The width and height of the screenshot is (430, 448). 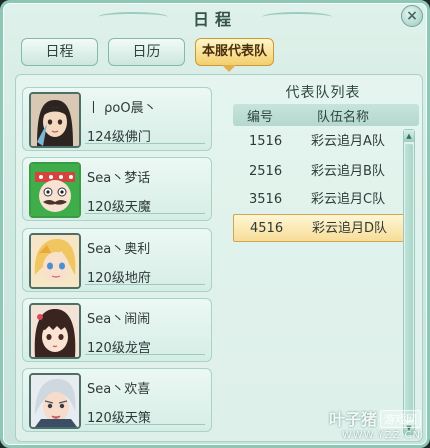 I want to click on tab-bar: 日程 日历 本服代表队, so click(x=147, y=52).